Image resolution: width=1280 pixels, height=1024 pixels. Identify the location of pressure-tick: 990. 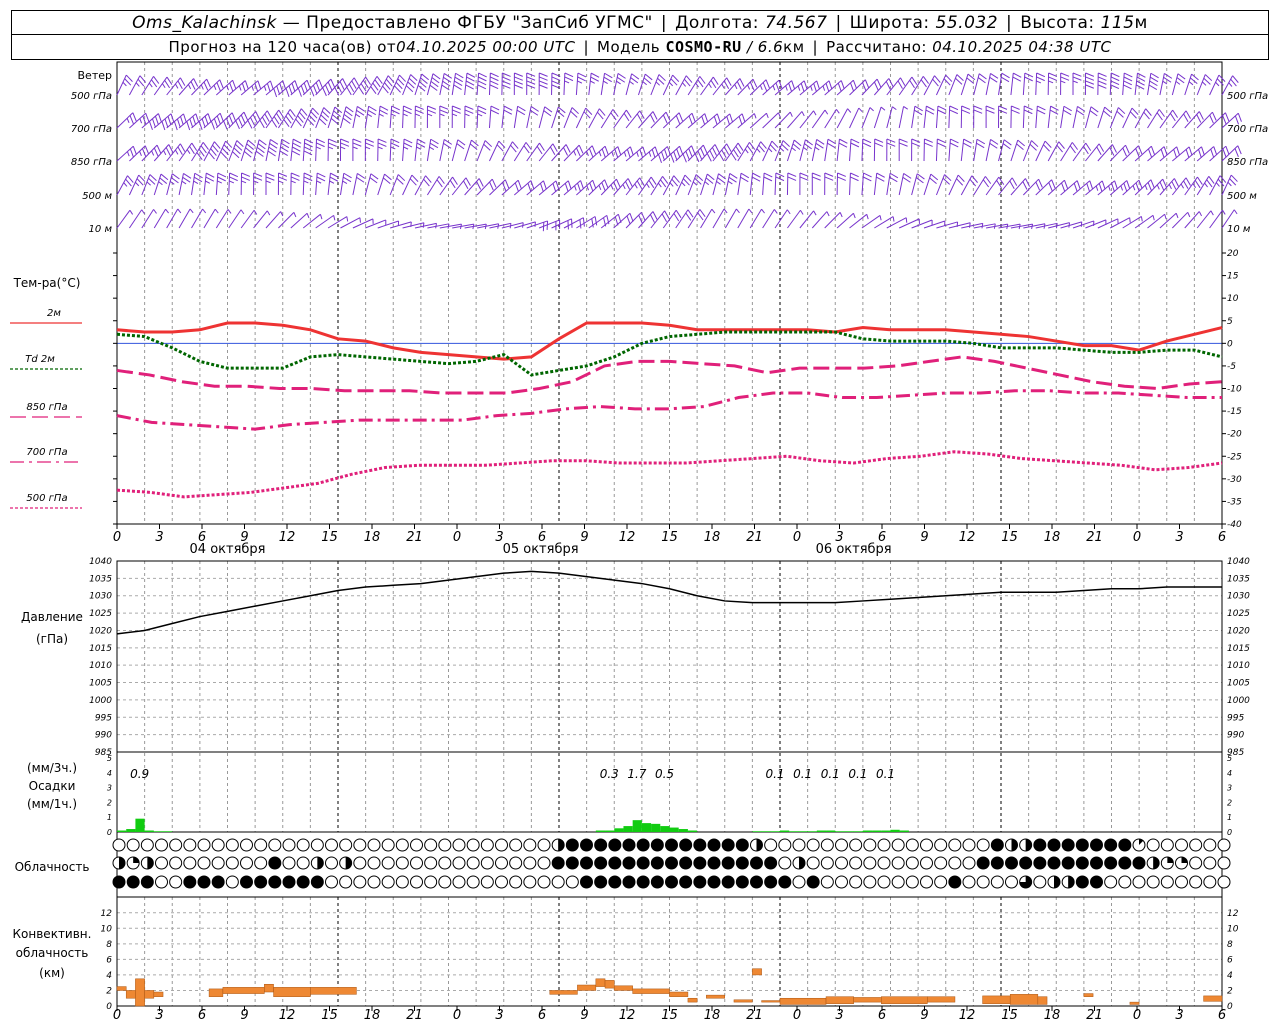
(103, 736).